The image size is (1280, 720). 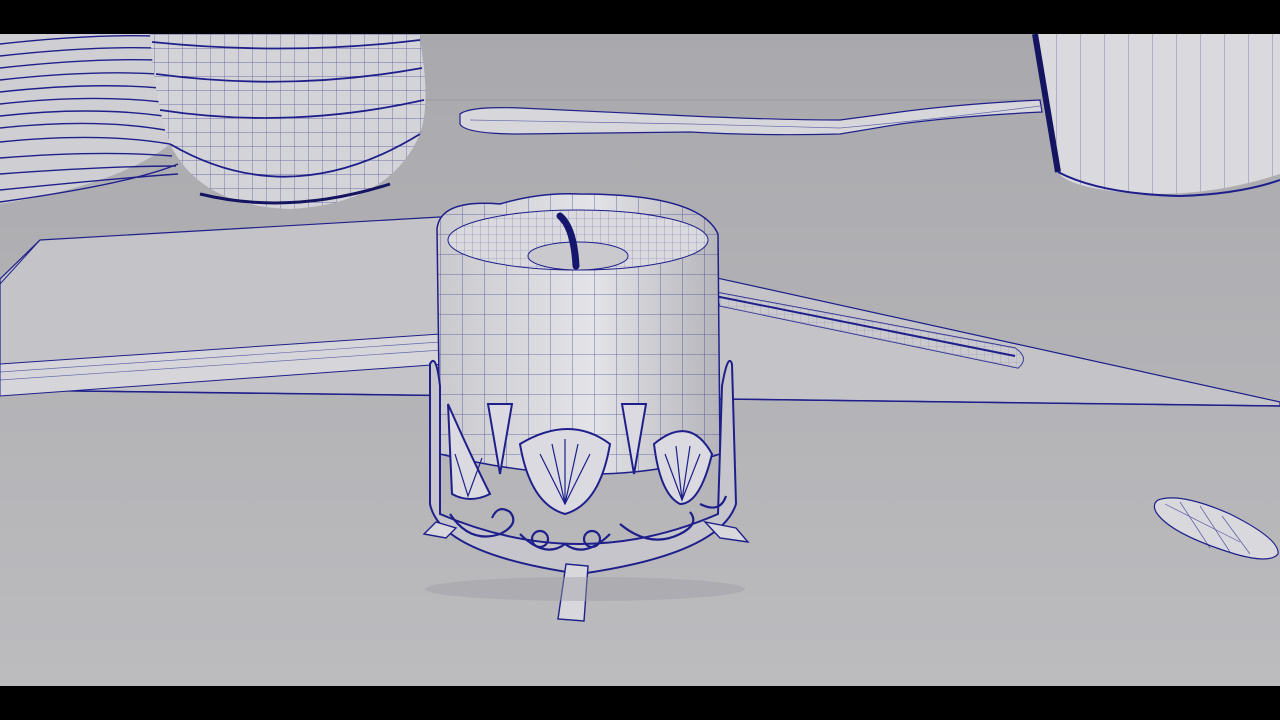 What do you see at coordinates (640, 17) in the screenshot?
I see `letterbox-top` at bounding box center [640, 17].